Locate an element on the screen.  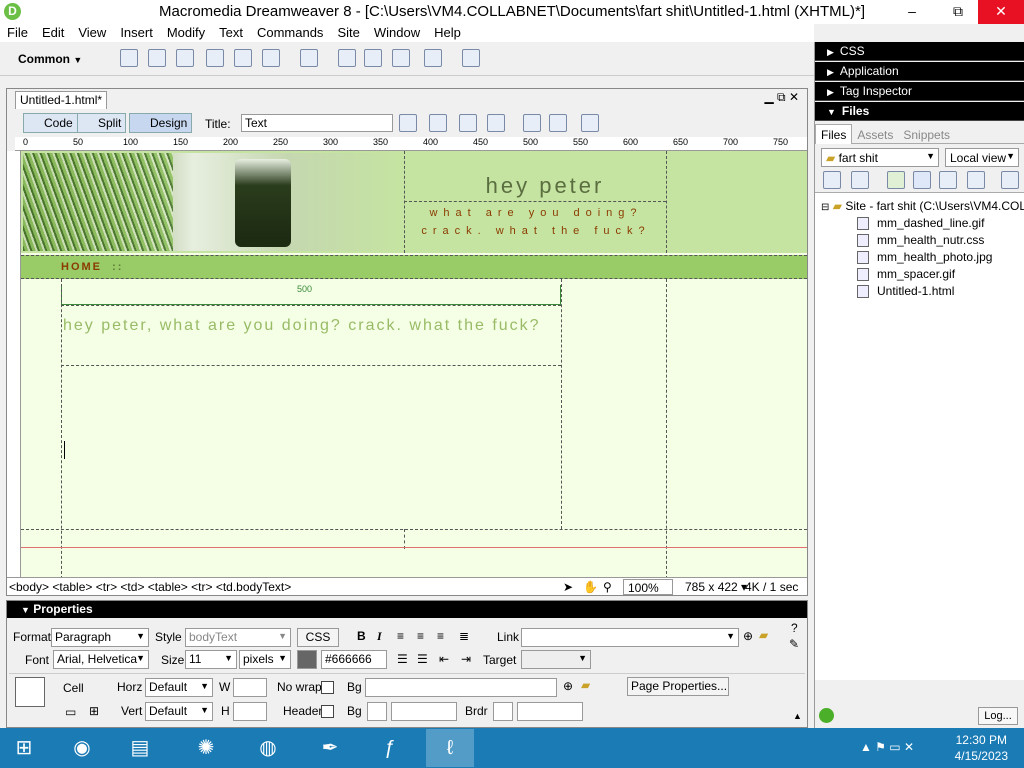
table-icon is located at coordinates (215, 58).